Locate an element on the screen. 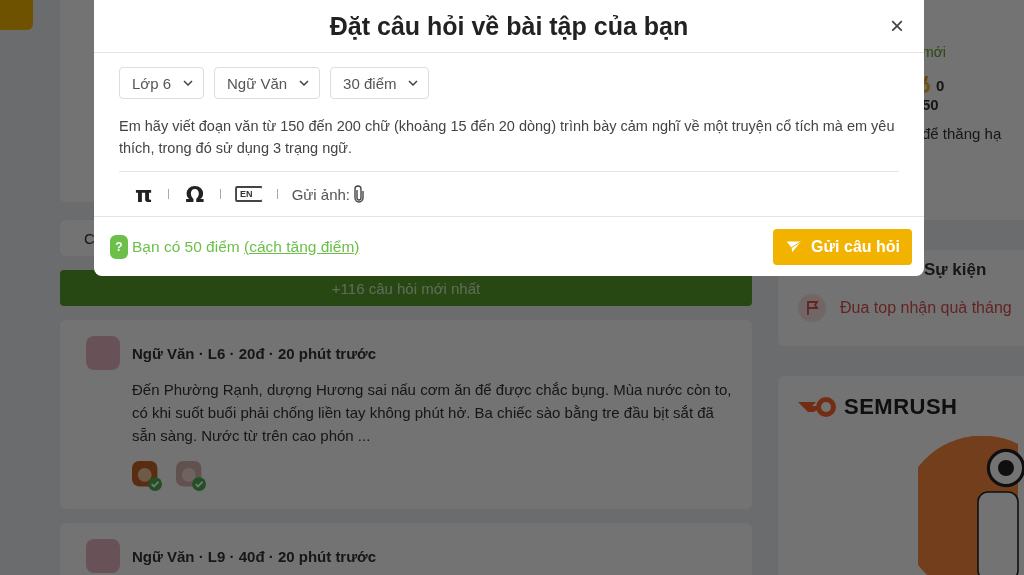 The image size is (1024, 575). send-icon is located at coordinates (794, 246).